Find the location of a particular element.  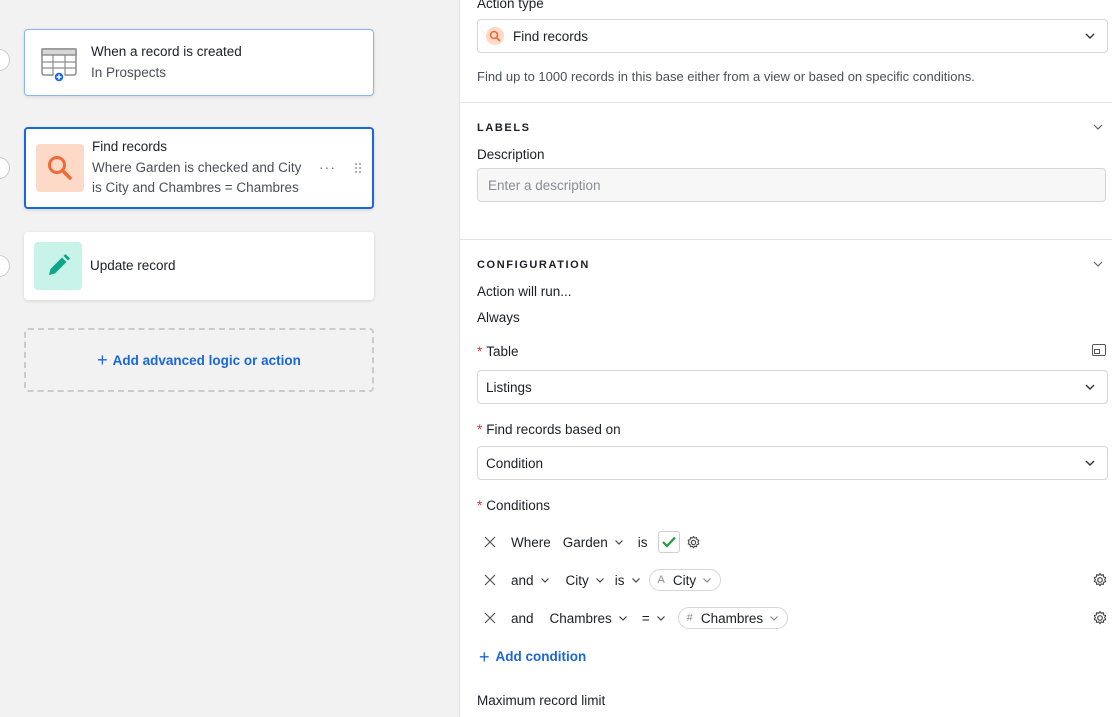

configuration-section-title: CONFIGURATION is located at coordinates (533, 265).